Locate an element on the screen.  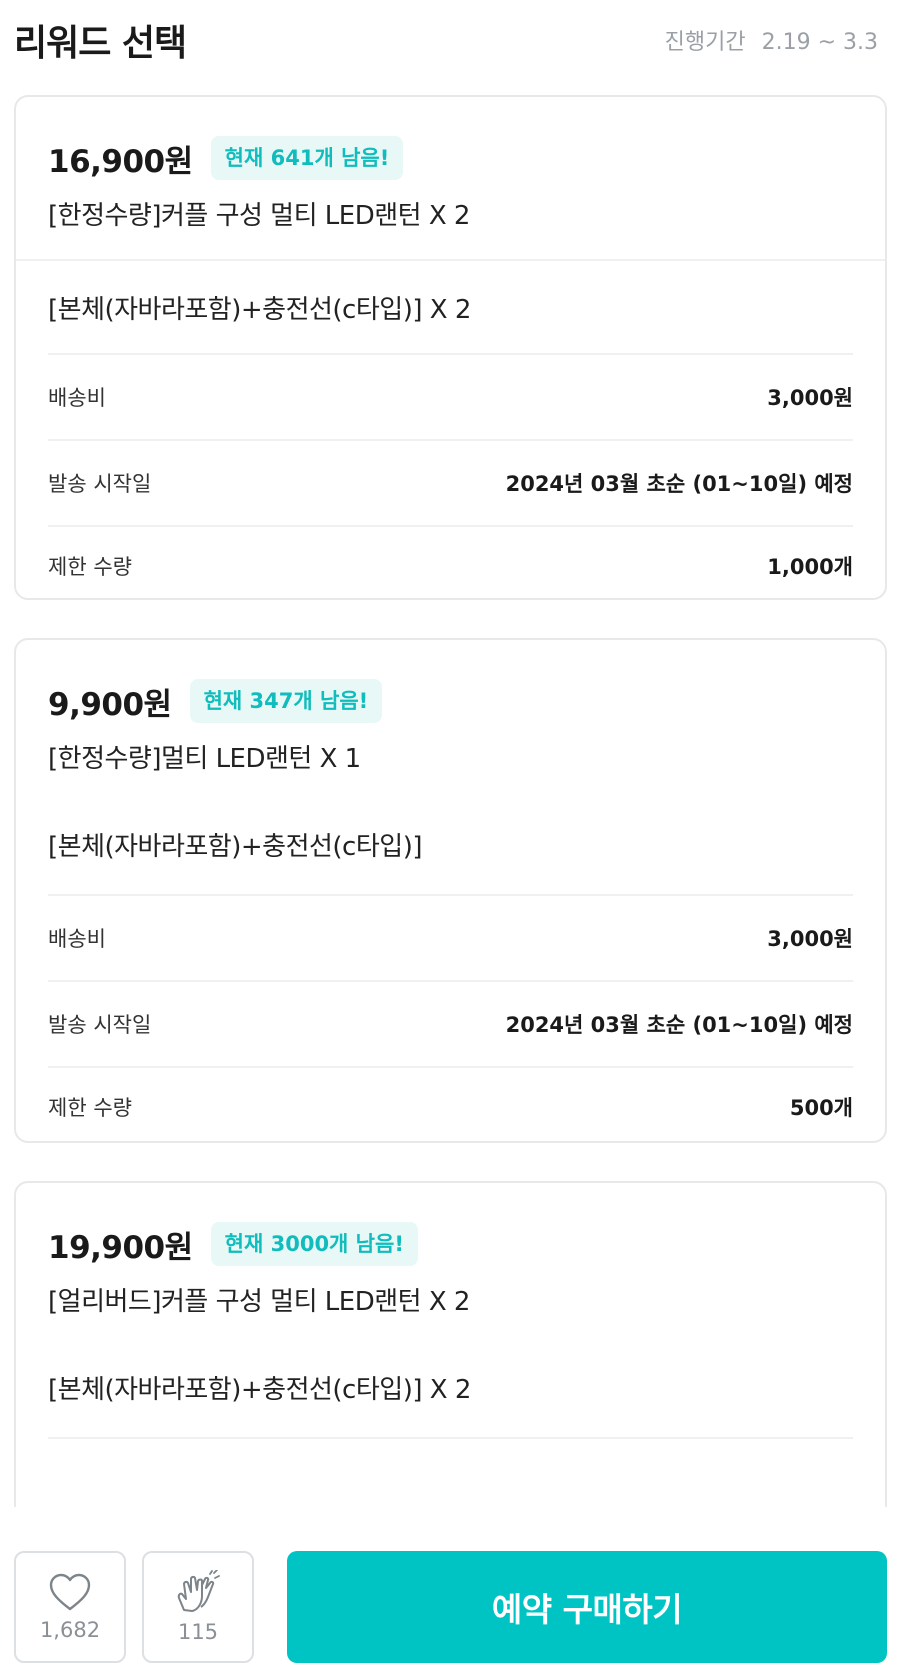
funding-period: 진행기간 2.19 ~ 3.3 is located at coordinates (771, 40).